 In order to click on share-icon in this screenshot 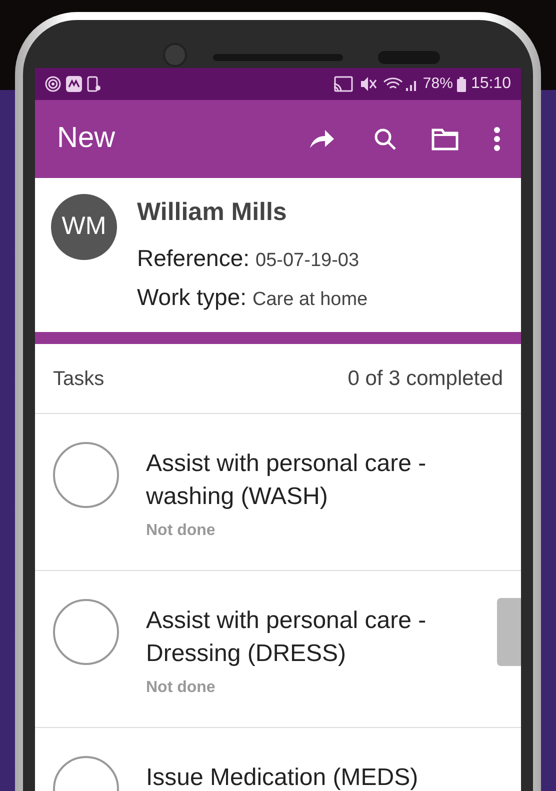, I will do `click(322, 139)`.